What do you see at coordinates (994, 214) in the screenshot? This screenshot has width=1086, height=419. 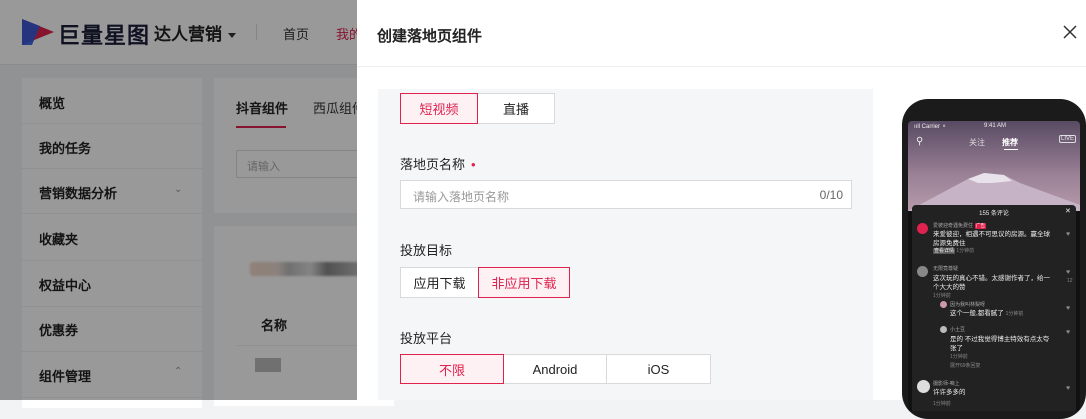 I see `comments-title: 155 条评论` at bounding box center [994, 214].